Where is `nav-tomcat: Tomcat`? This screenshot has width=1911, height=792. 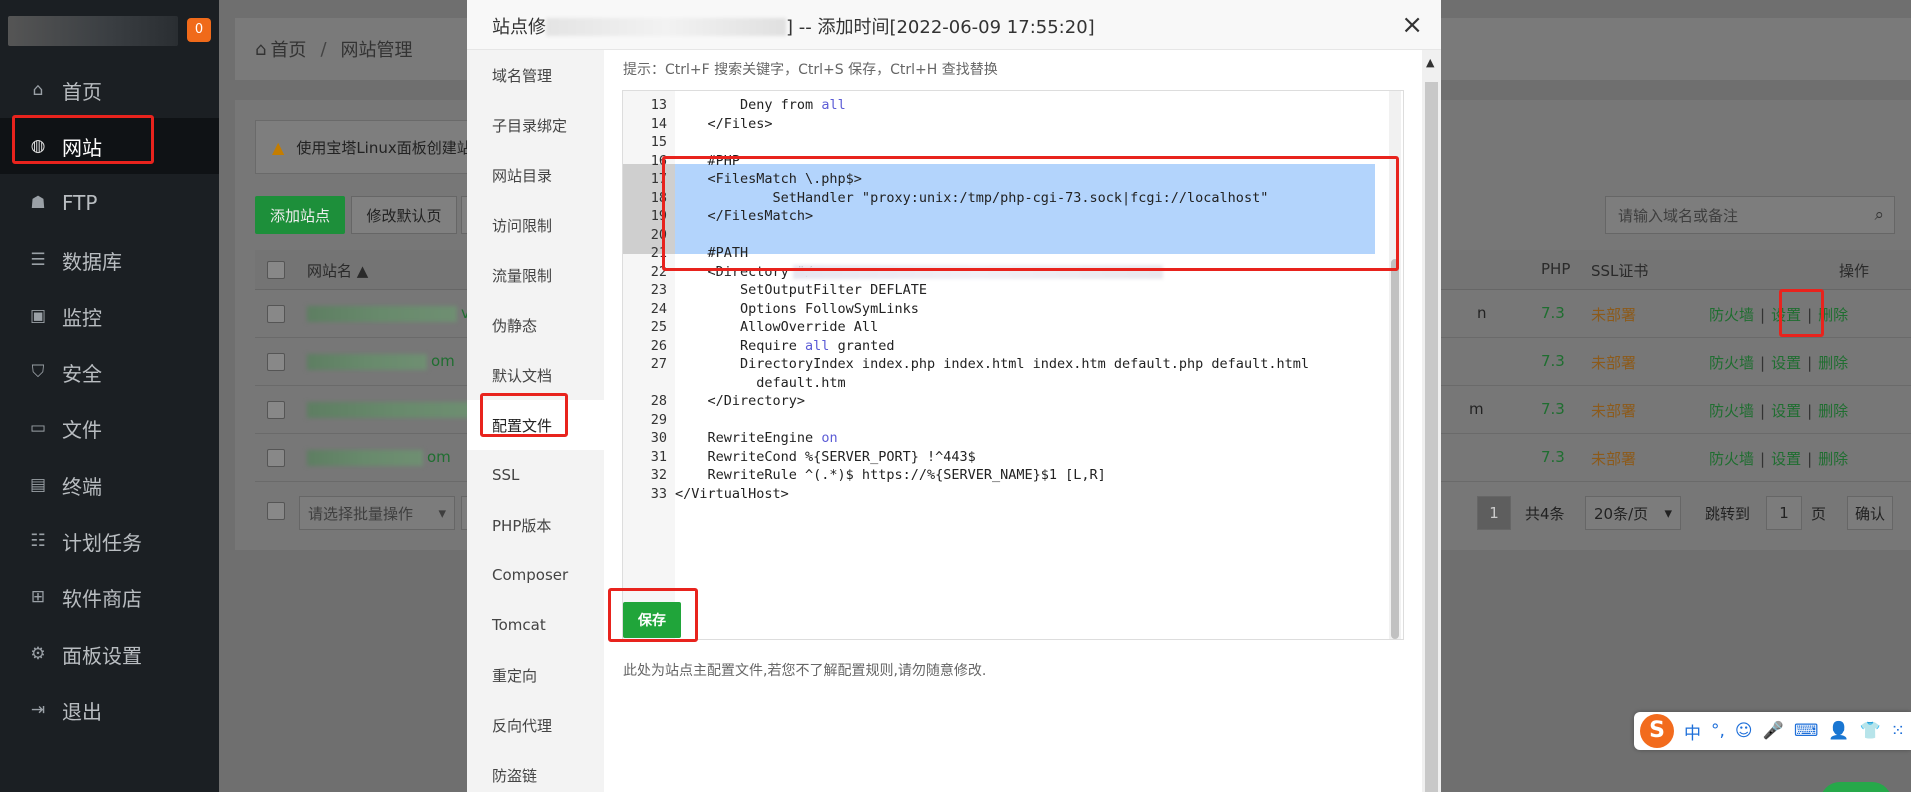
nav-tomcat: Tomcat is located at coordinates (535, 625).